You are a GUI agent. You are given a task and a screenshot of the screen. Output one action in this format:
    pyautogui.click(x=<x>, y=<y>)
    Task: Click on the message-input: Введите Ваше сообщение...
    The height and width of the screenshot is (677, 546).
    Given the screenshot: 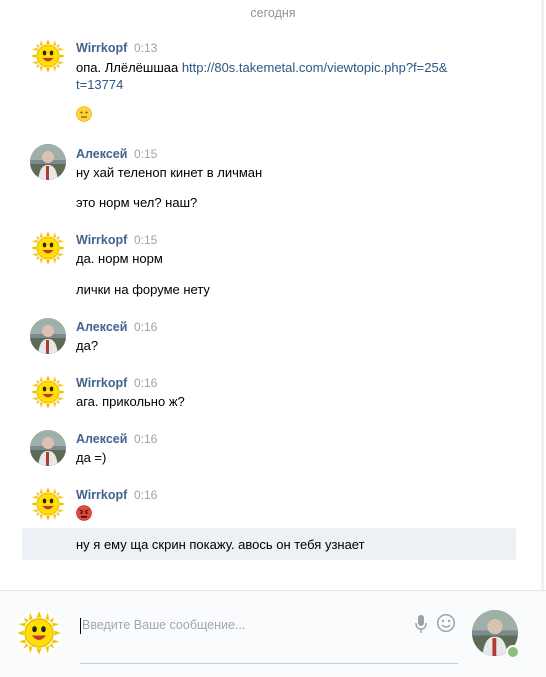 What is the action you would take?
    pyautogui.click(x=270, y=627)
    